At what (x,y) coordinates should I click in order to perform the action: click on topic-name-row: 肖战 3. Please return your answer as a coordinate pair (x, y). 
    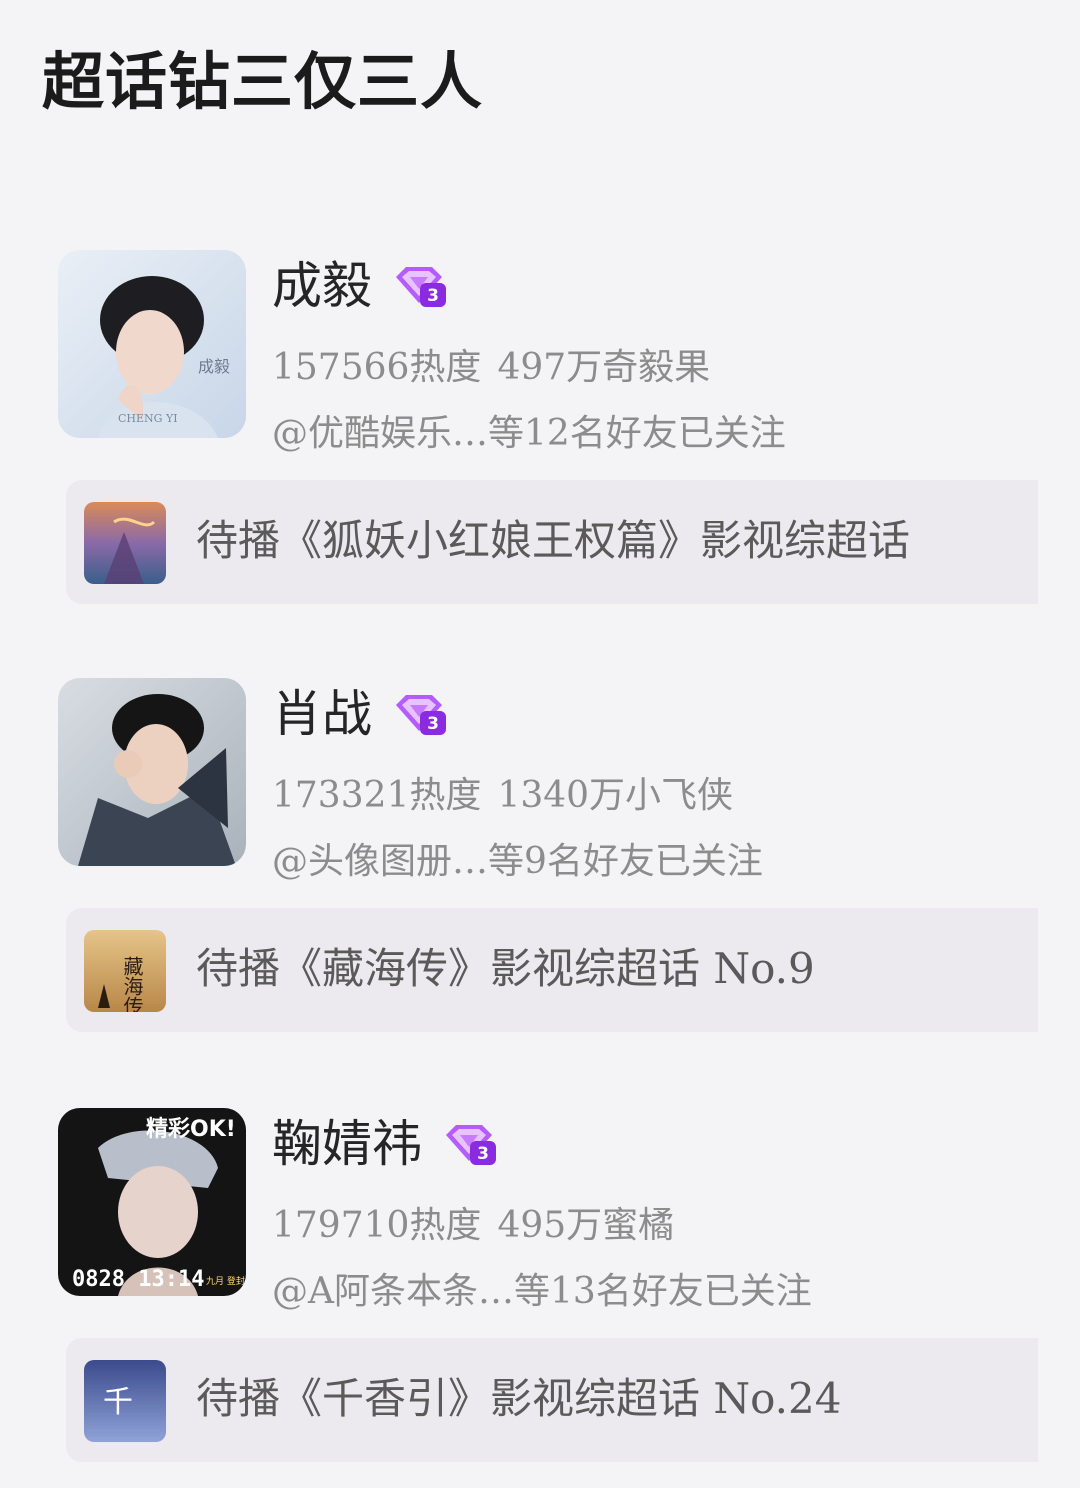
    Looking at the image, I should click on (361, 714).